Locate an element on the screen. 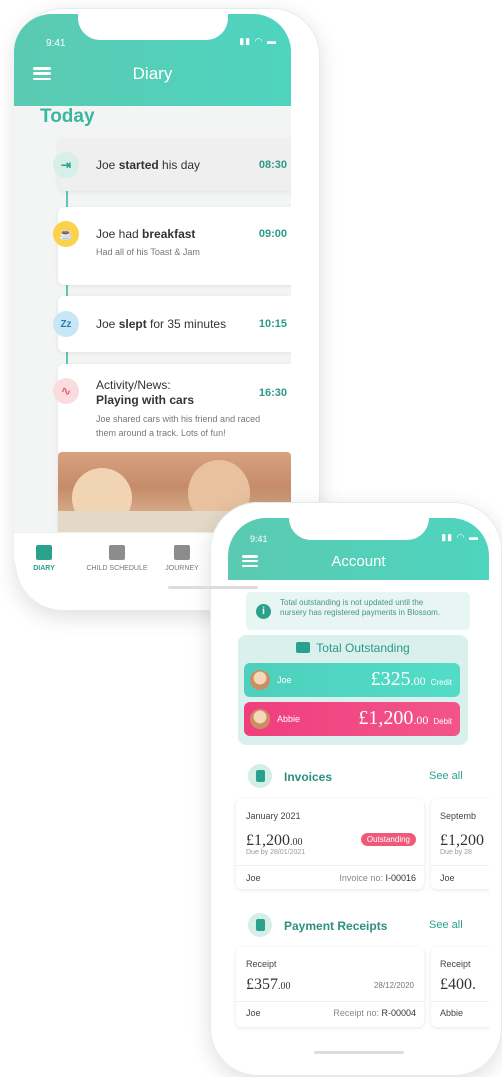  balance-amount: £325.00 Credit is located at coordinates (411, 679).